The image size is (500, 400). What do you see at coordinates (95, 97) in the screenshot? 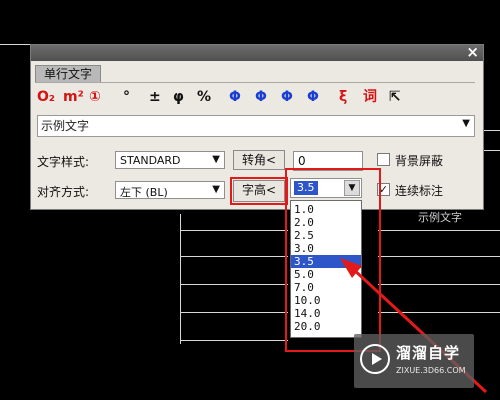
I see `circled-number-icon: ①` at bounding box center [95, 97].